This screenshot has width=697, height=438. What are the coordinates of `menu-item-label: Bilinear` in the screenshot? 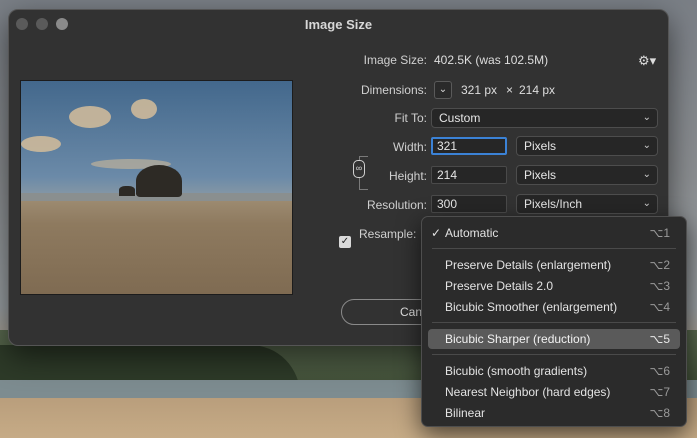 It's located at (465, 413).